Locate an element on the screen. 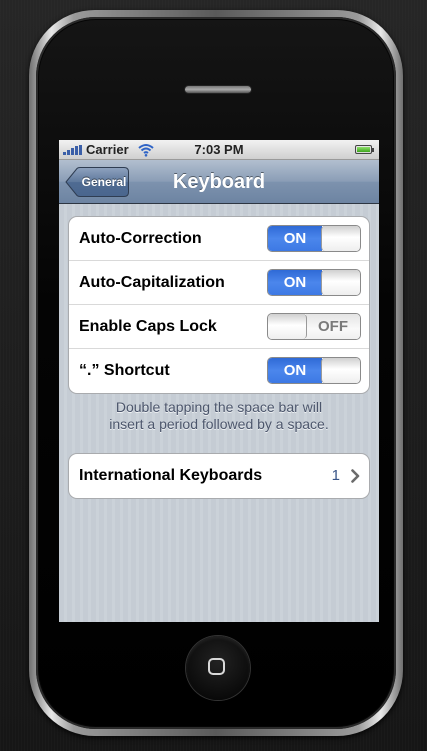  international-keyboards-row: International Keyboards 1 is located at coordinates (219, 476).